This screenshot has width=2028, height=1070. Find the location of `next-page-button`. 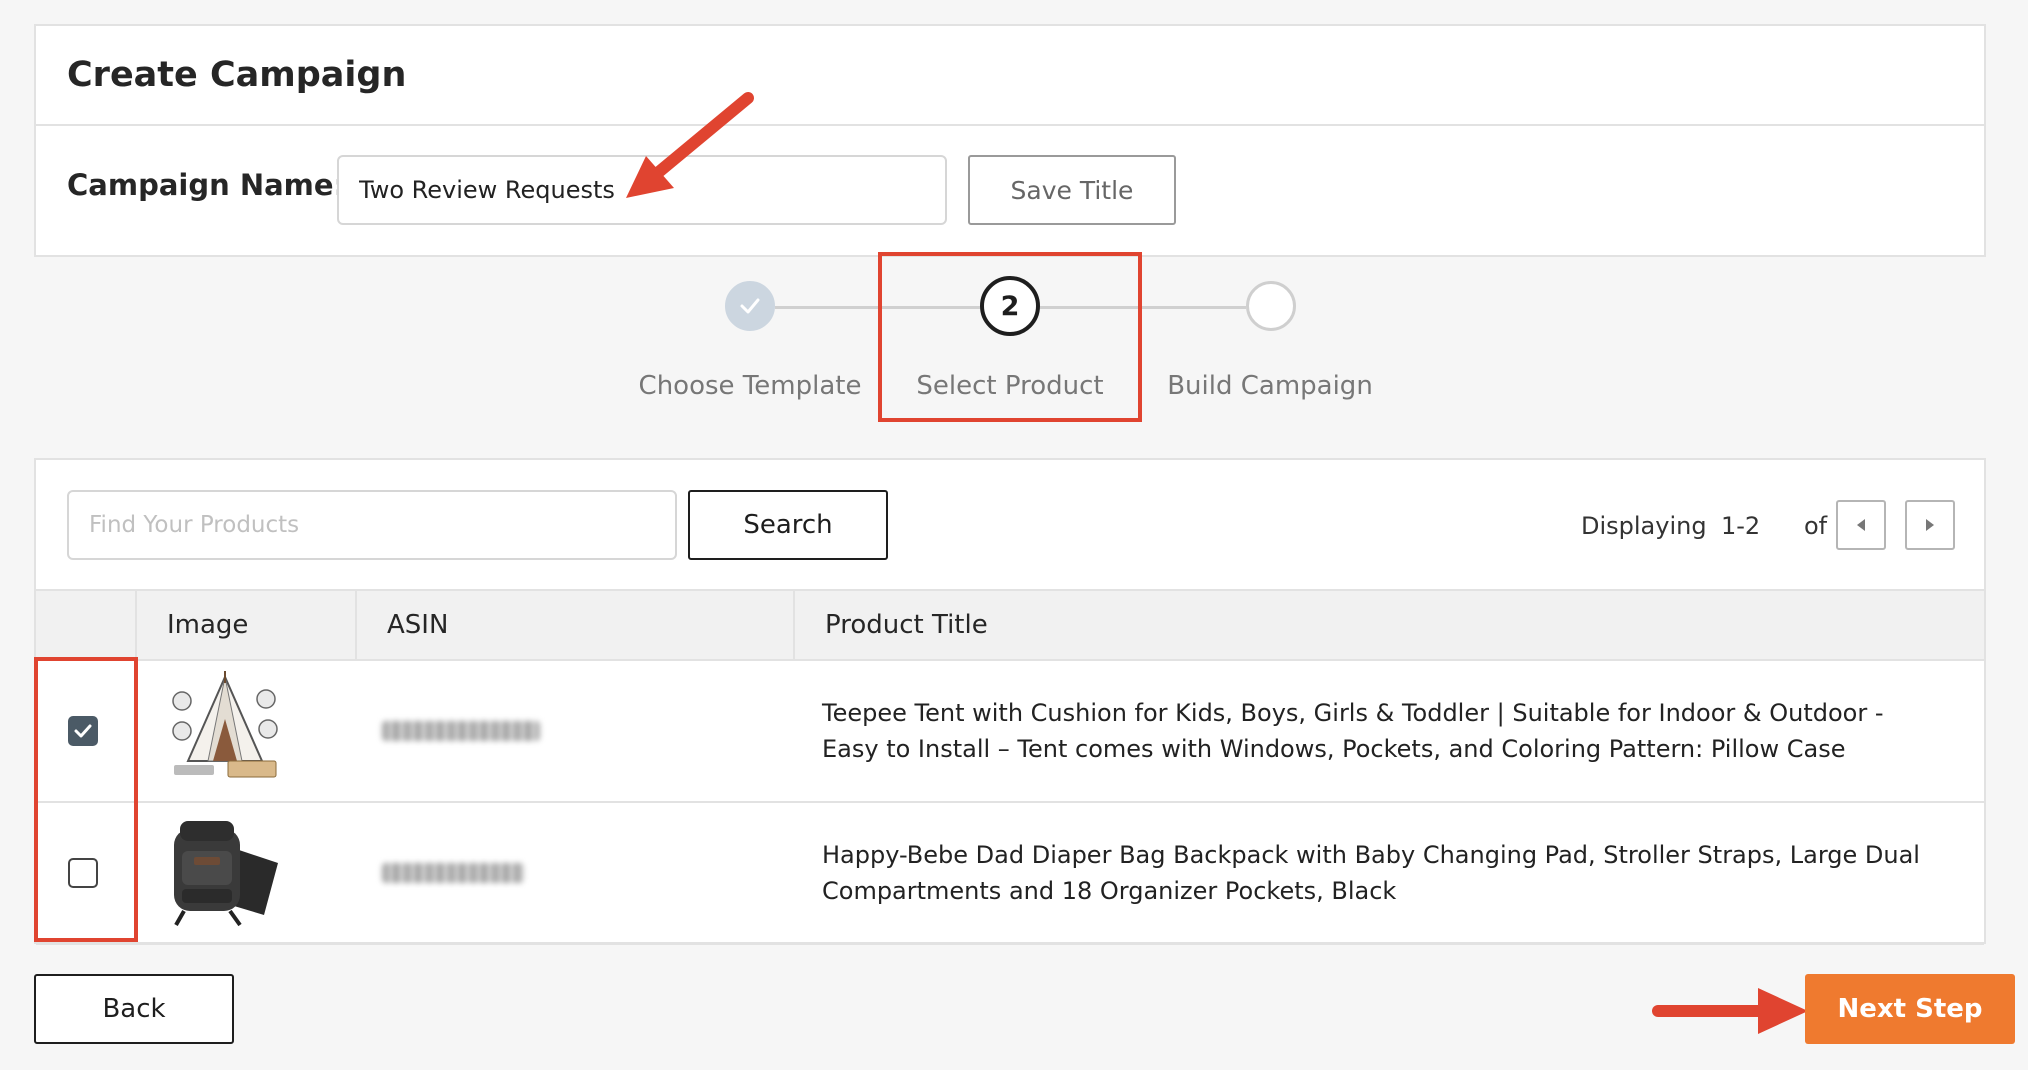

next-page-button is located at coordinates (1930, 525).